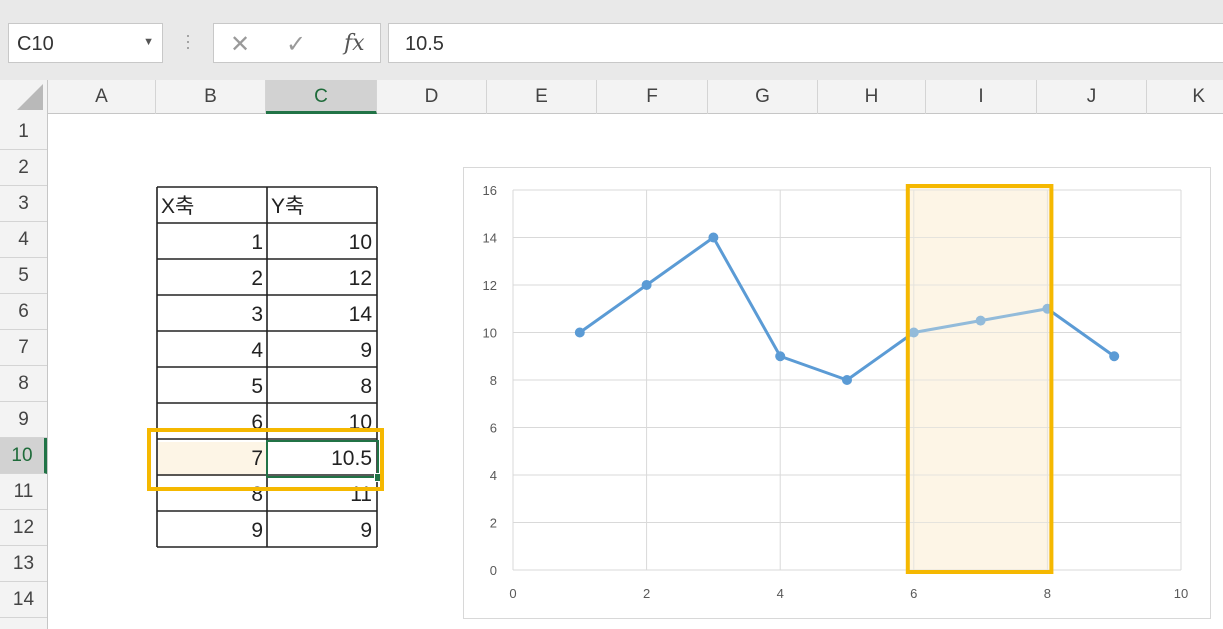  What do you see at coordinates (490, 285) in the screenshot?
I see `y-tick-label: 12` at bounding box center [490, 285].